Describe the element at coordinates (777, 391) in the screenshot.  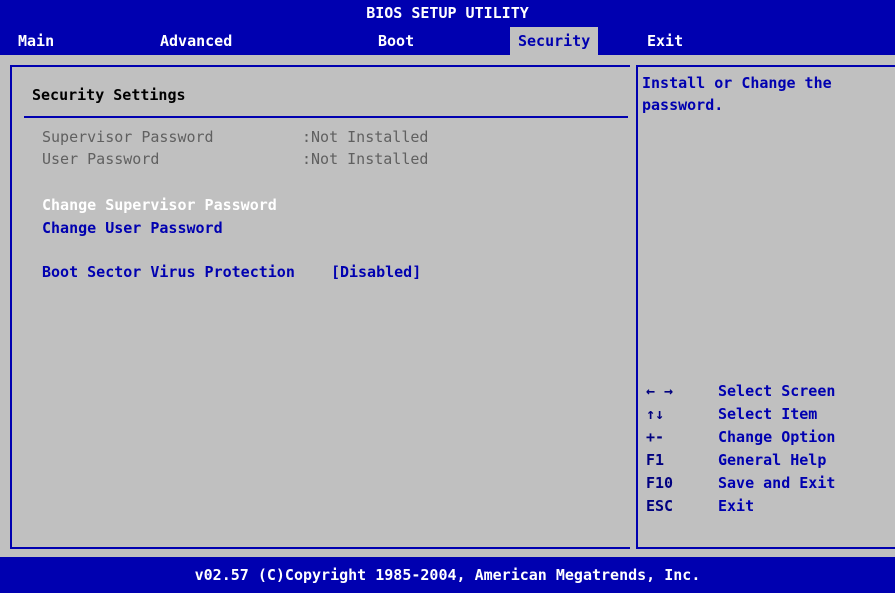
I see `key-description: Select Screen` at that location.